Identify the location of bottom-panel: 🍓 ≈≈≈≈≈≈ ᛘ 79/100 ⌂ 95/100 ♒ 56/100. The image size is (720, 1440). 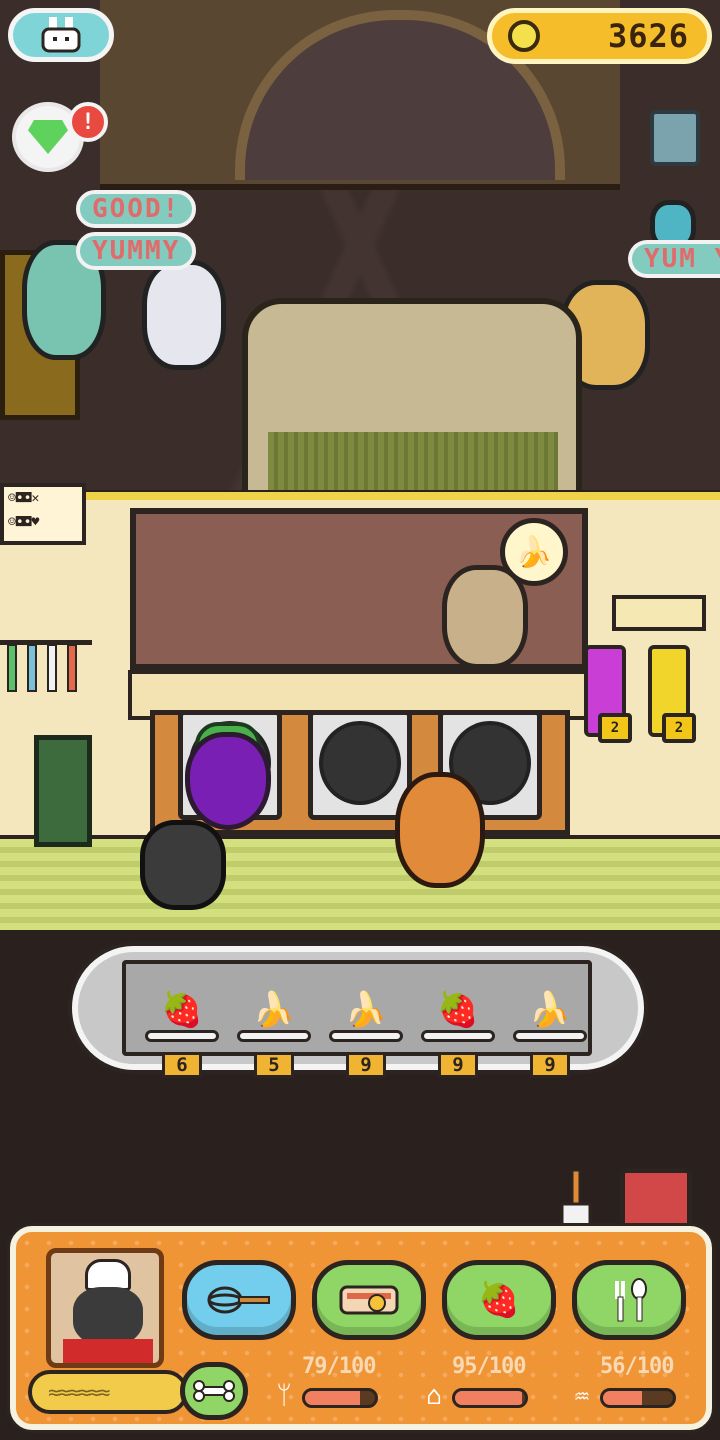
(361, 1328).